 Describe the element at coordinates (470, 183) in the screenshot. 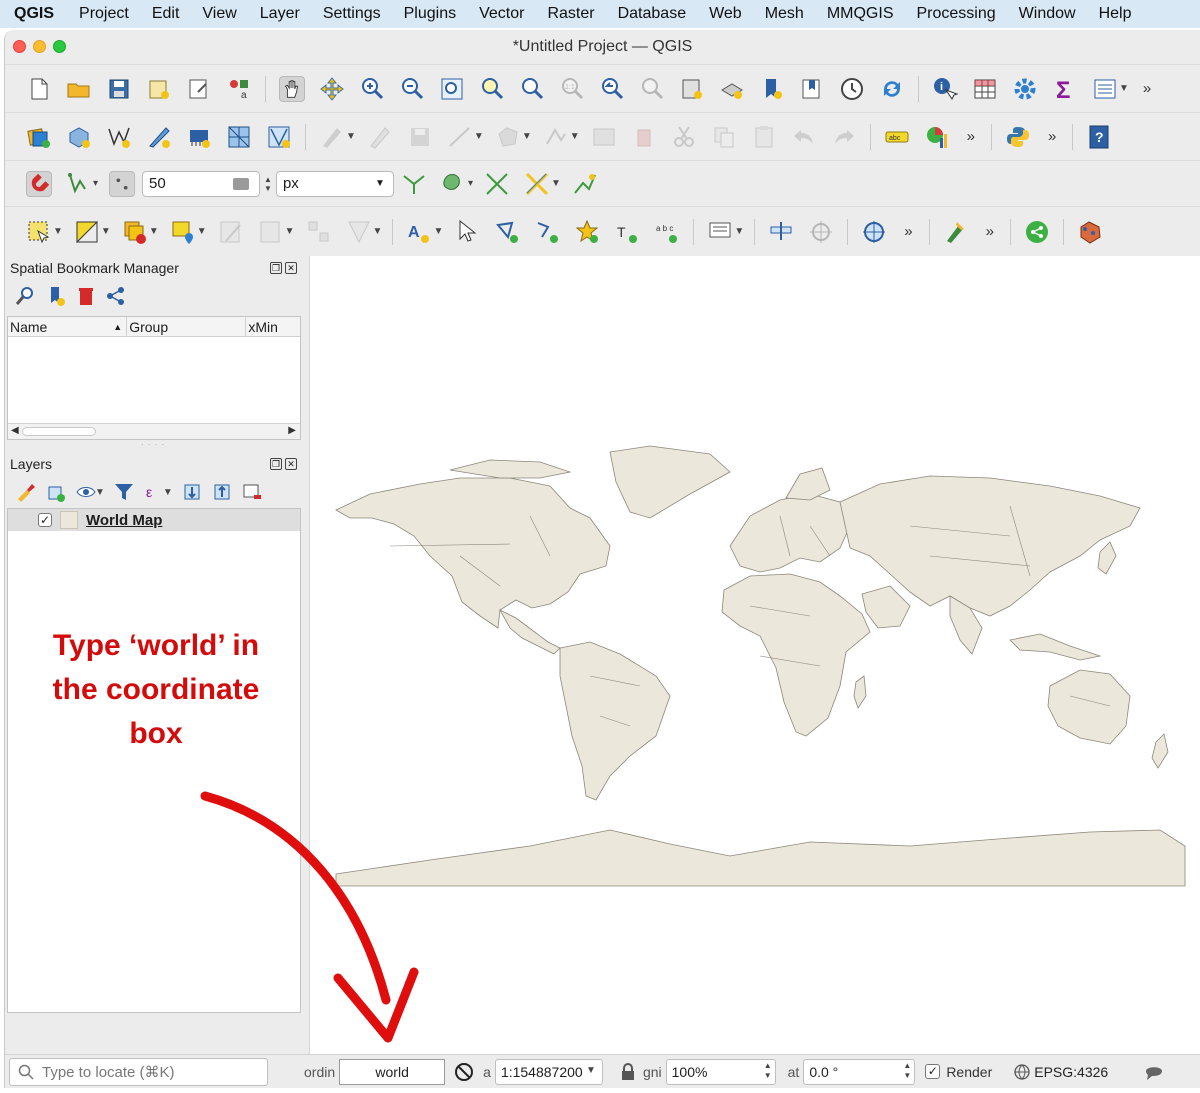

I see `avoid-overlap-dropdown-icon: ▾` at that location.